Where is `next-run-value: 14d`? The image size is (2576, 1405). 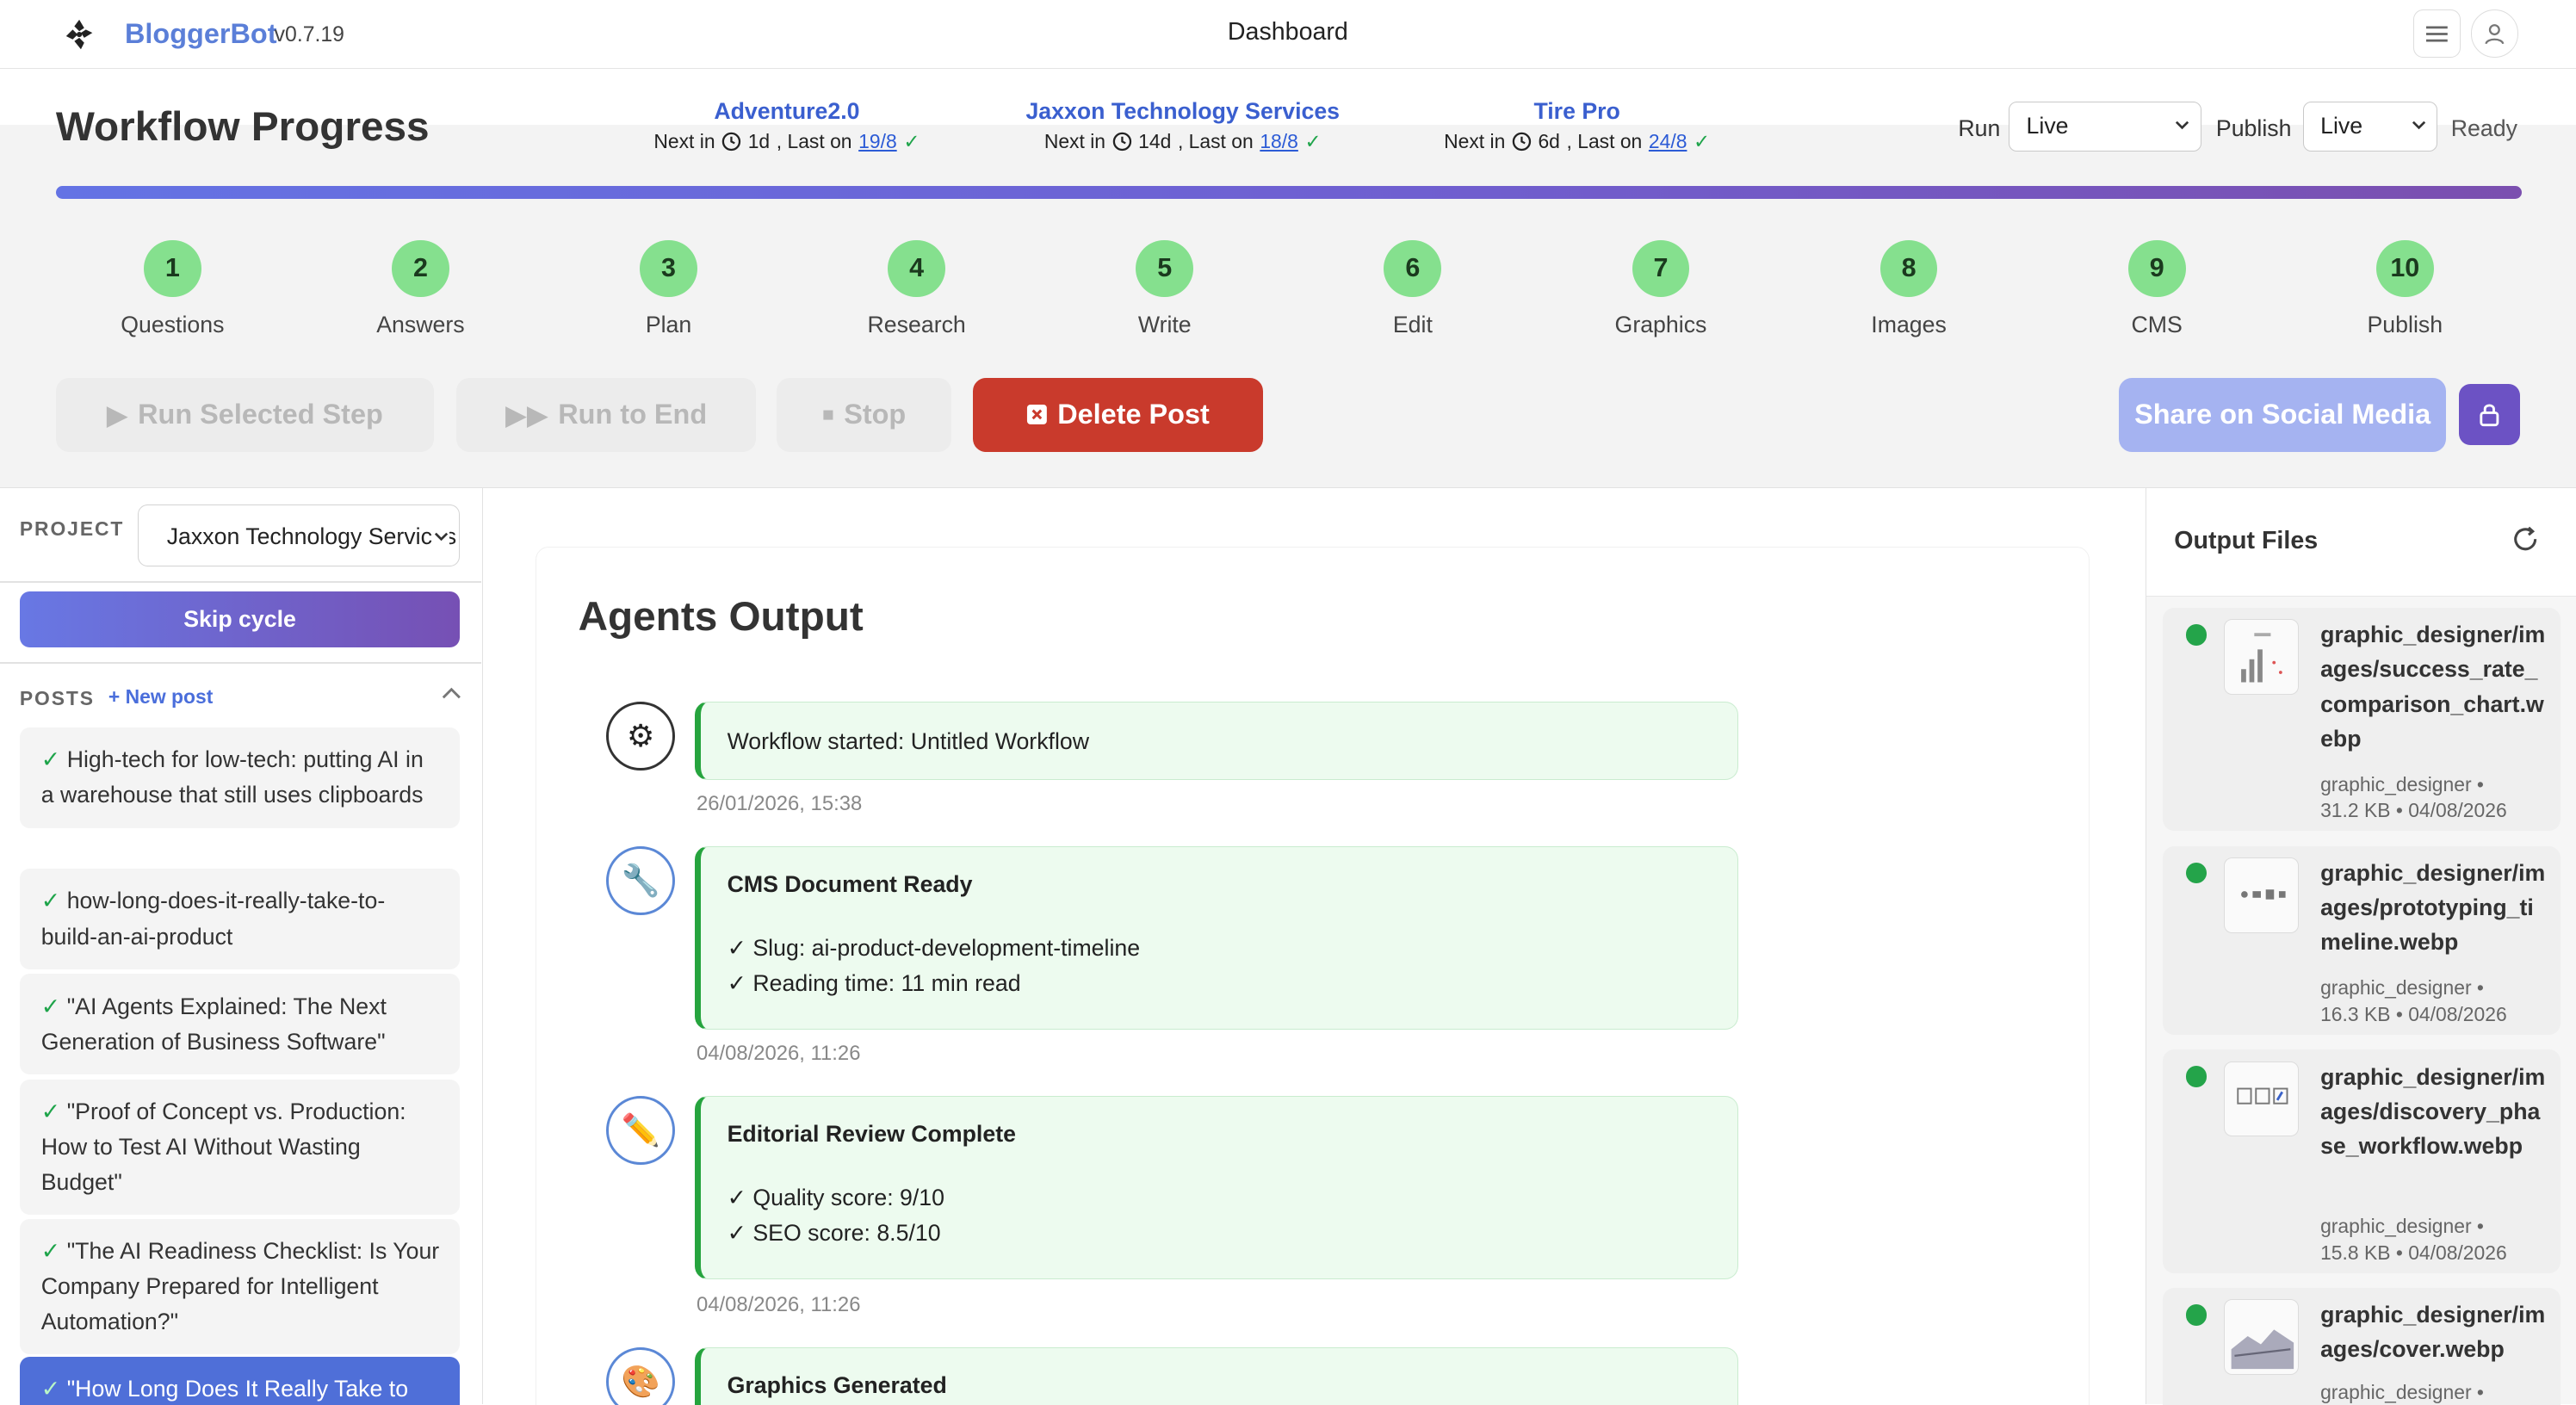
next-run-value: 14d is located at coordinates (1155, 141).